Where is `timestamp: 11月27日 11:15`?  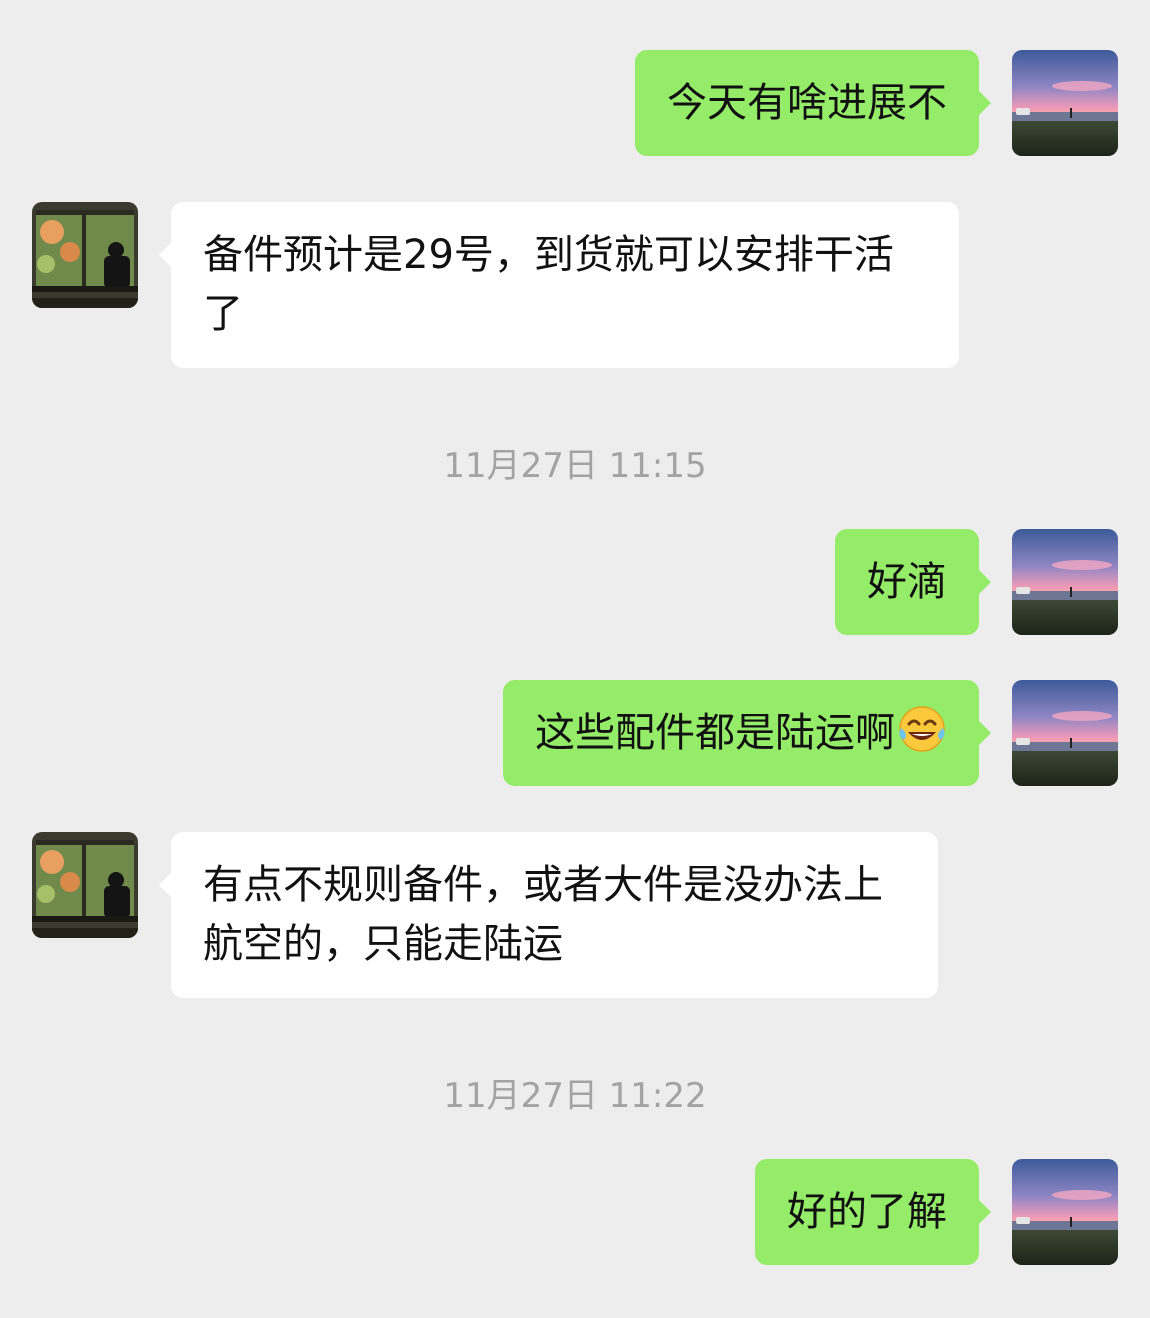 timestamp: 11月27日 11:15 is located at coordinates (575, 466).